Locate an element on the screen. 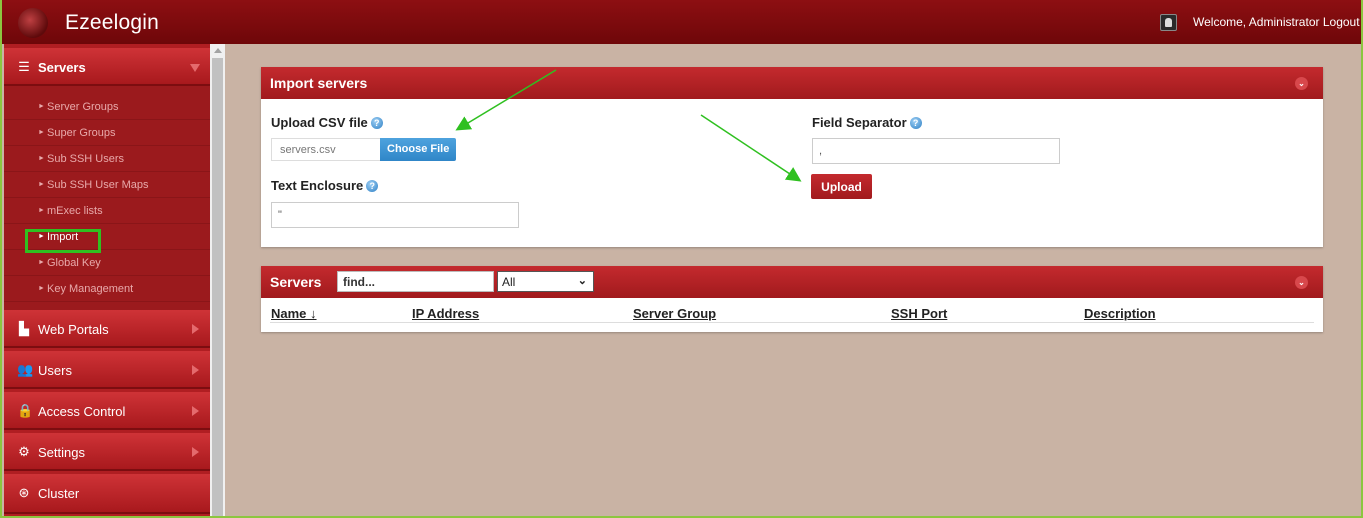 This screenshot has height=518, width=1363. servers-panel-header: Servers find... All ⌄ ⌄ is located at coordinates (792, 282).